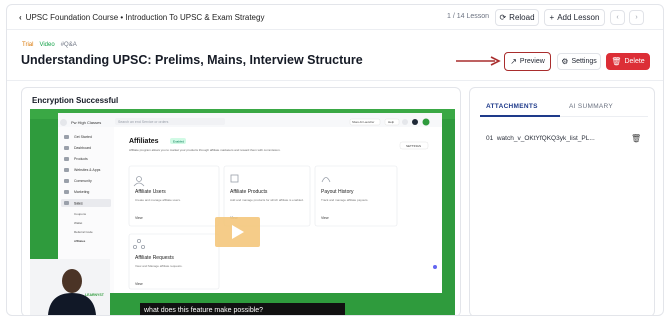  What do you see at coordinates (522, 17) in the screenshot?
I see `reload-label: Reload` at bounding box center [522, 17].